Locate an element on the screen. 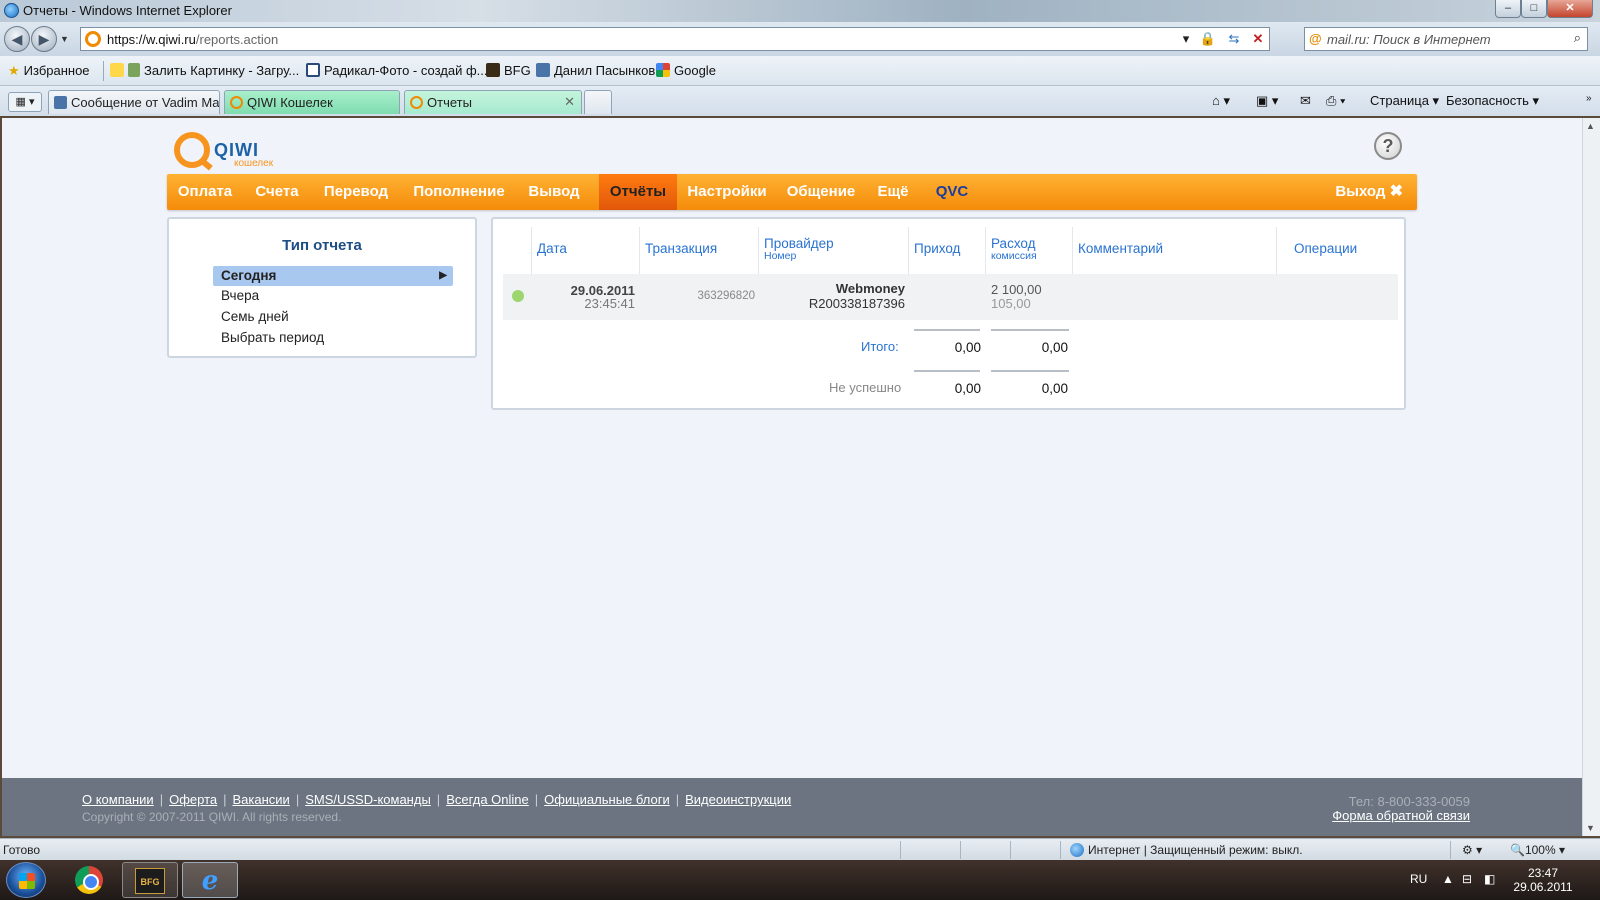 The image size is (1600, 900). page-menu: Страница ▾ is located at coordinates (1404, 101).